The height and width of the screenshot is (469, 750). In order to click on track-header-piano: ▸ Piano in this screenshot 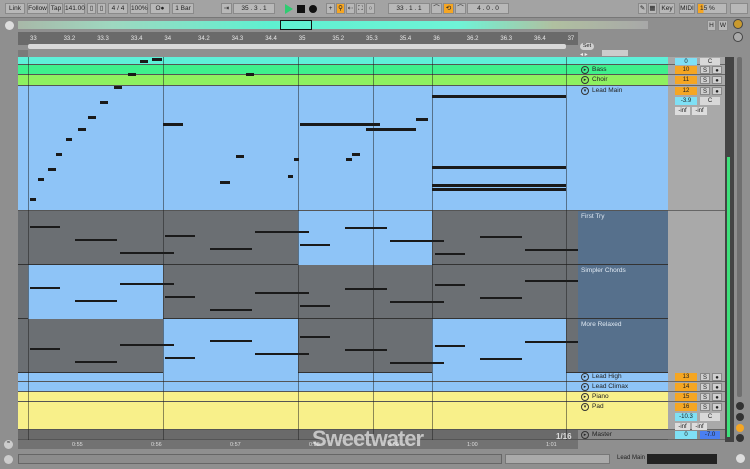, I will do `click(623, 397)`.